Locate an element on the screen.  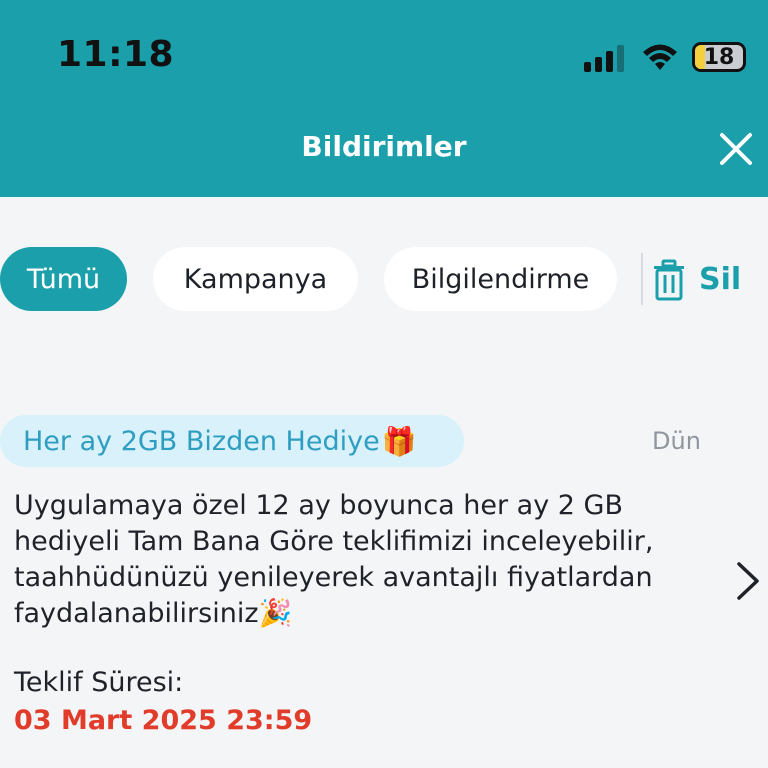
filter-tab-campaign: Kampanya is located at coordinates (255, 279).